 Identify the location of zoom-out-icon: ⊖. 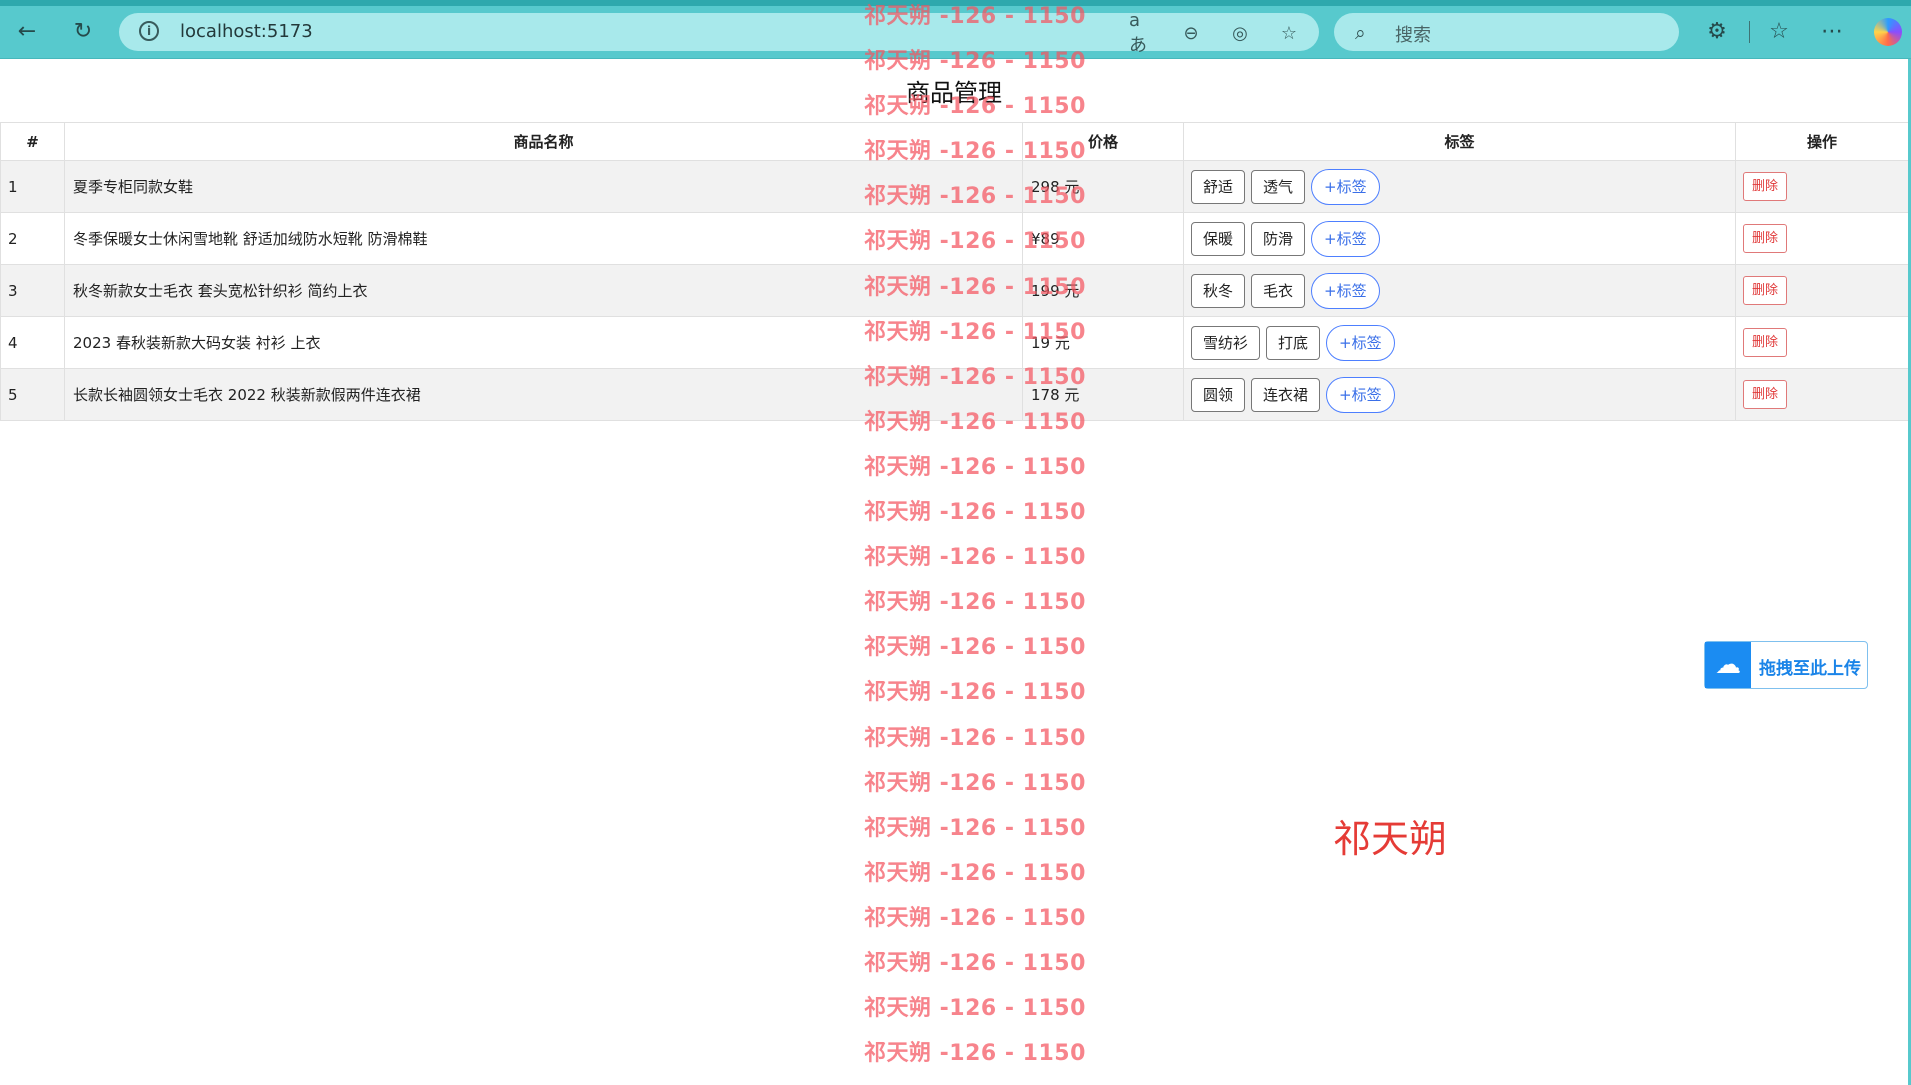
(1191, 33).